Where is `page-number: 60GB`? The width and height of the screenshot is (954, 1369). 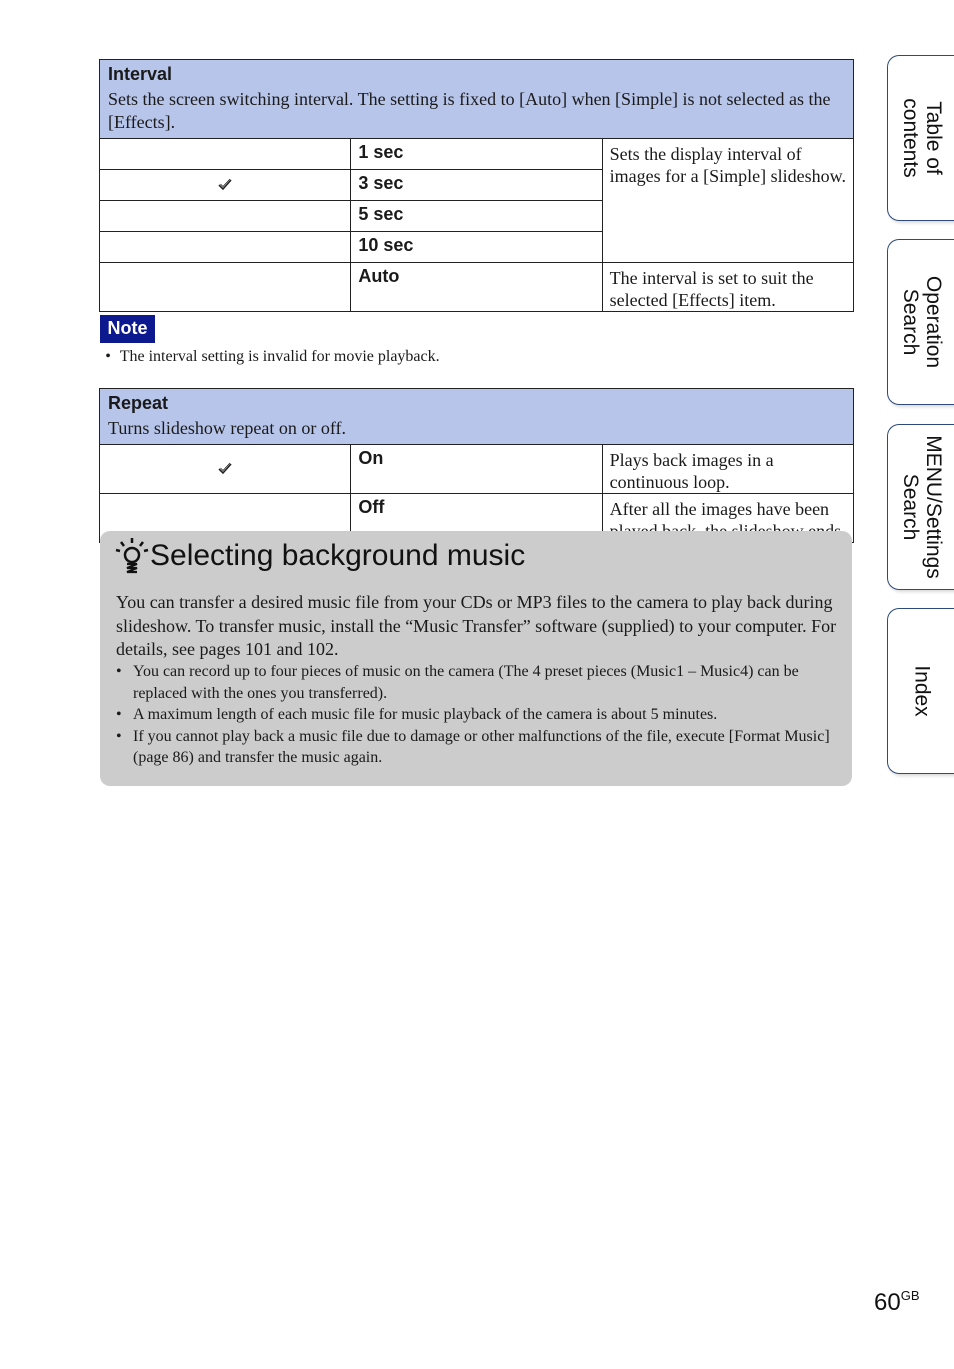
page-number: 60GB is located at coordinates (897, 1302).